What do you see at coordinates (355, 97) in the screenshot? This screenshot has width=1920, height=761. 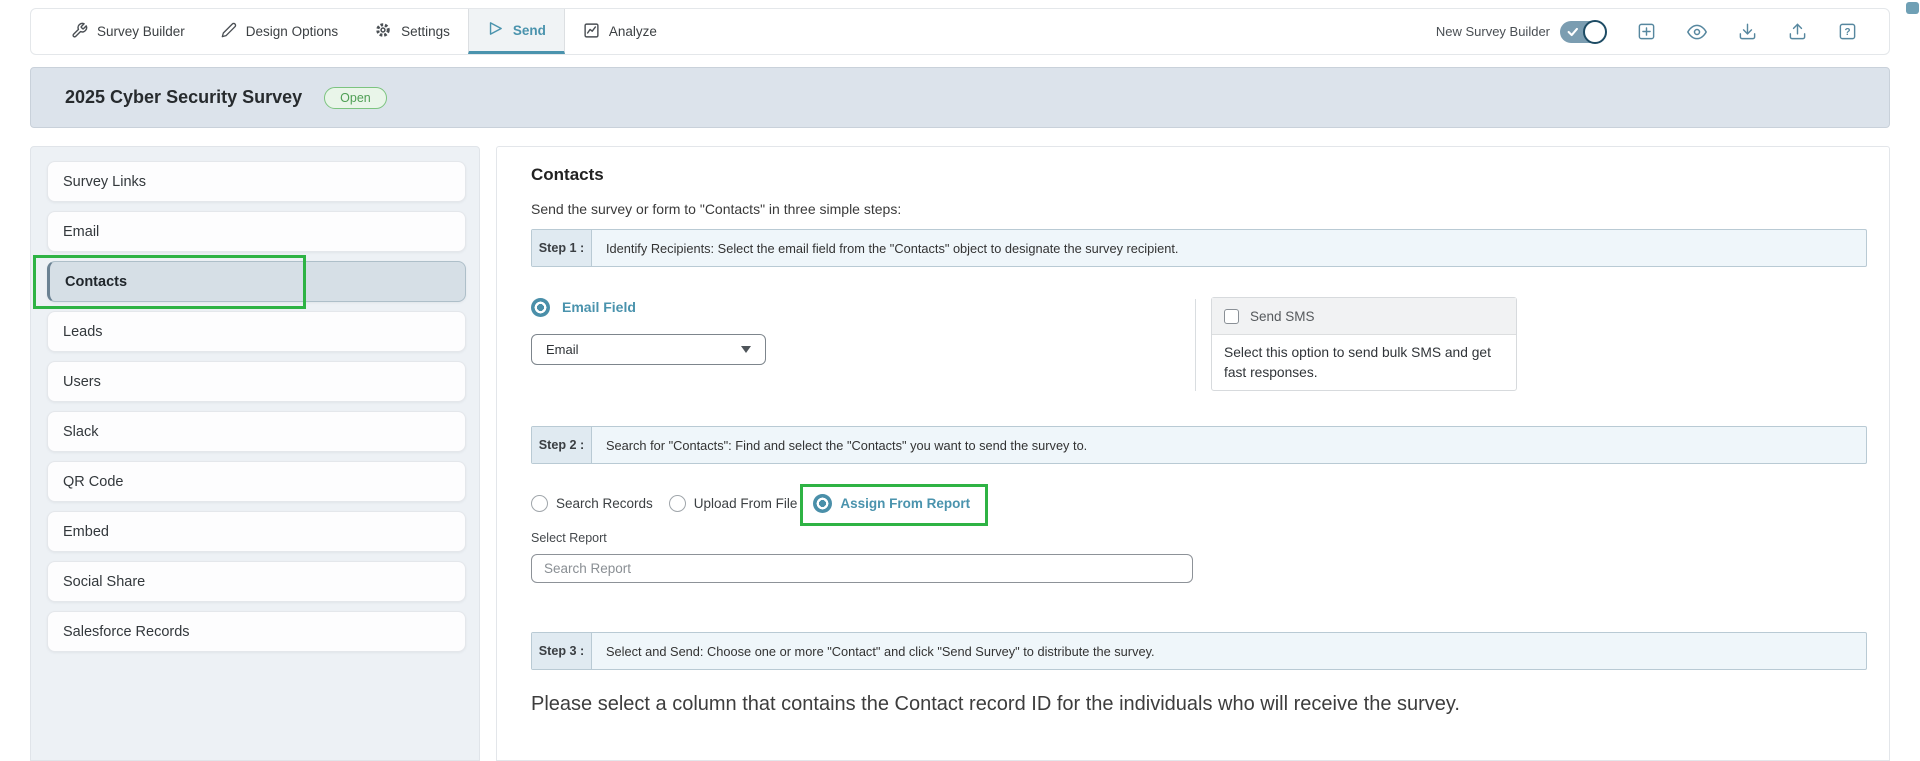 I see `status-badge: Open` at bounding box center [355, 97].